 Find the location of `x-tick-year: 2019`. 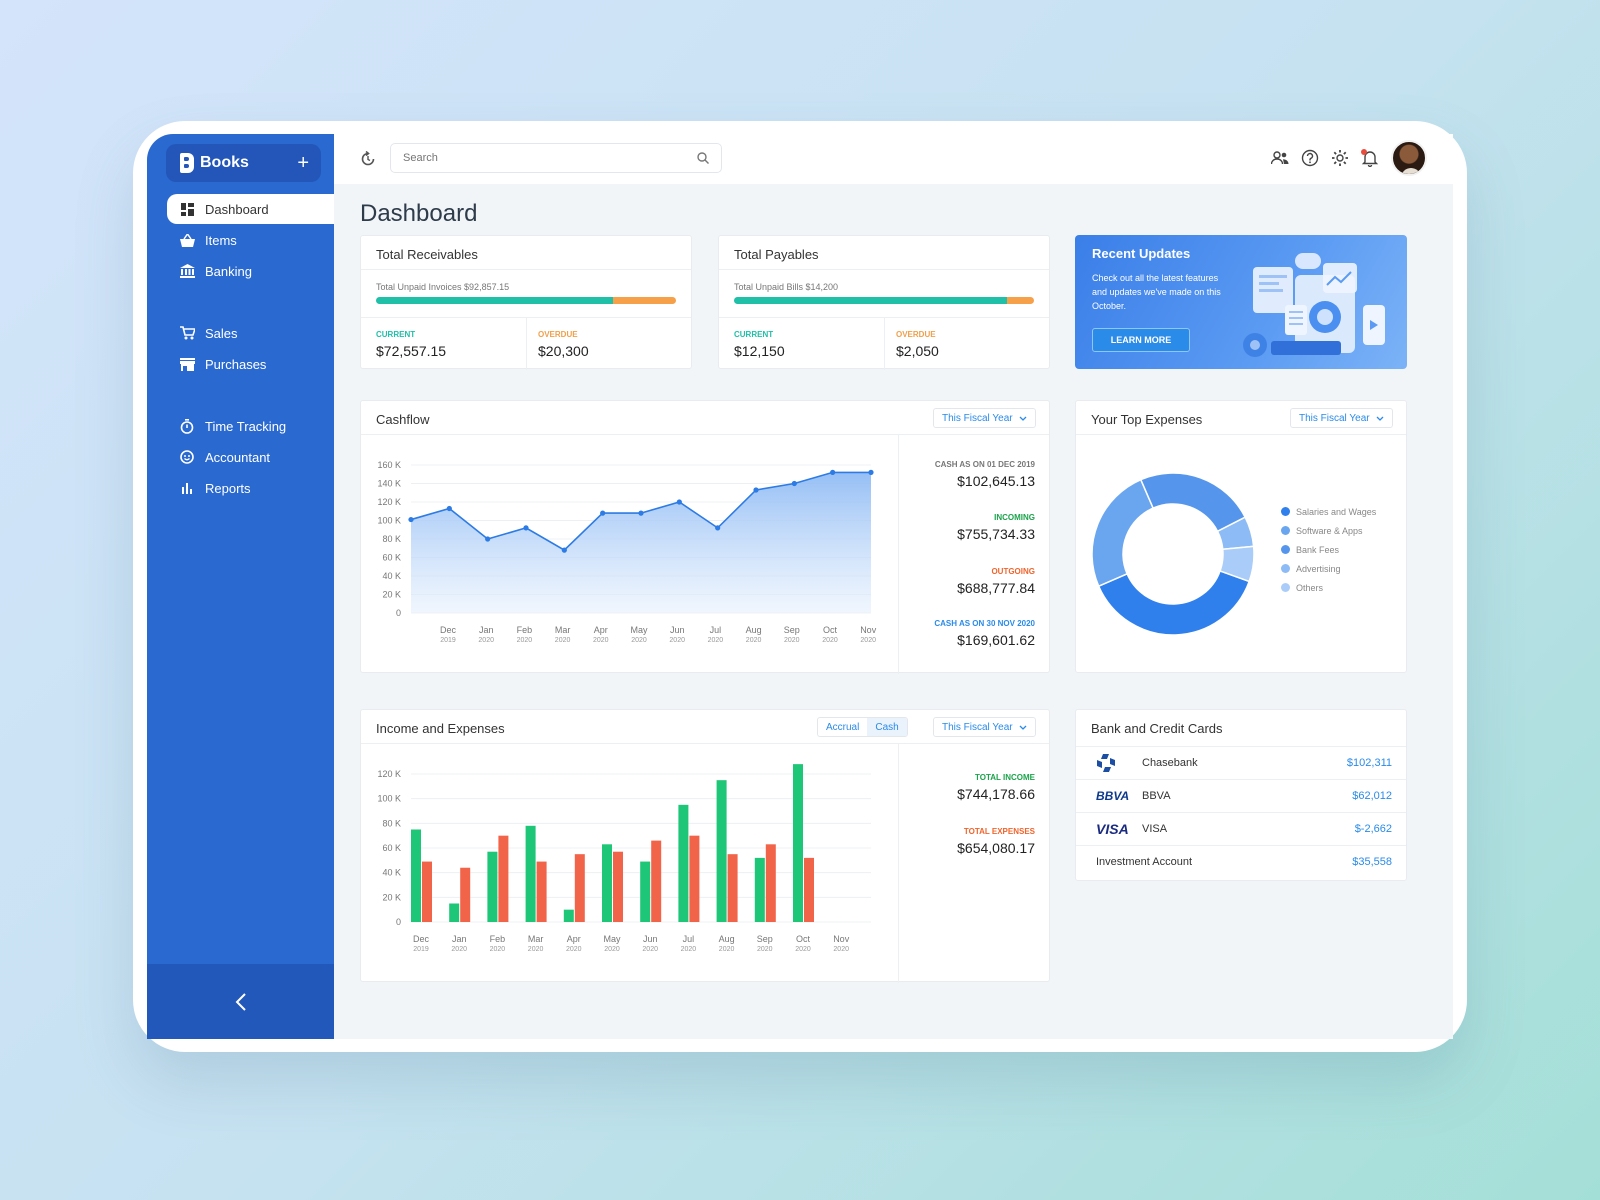

x-tick-year: 2019 is located at coordinates (448, 640).